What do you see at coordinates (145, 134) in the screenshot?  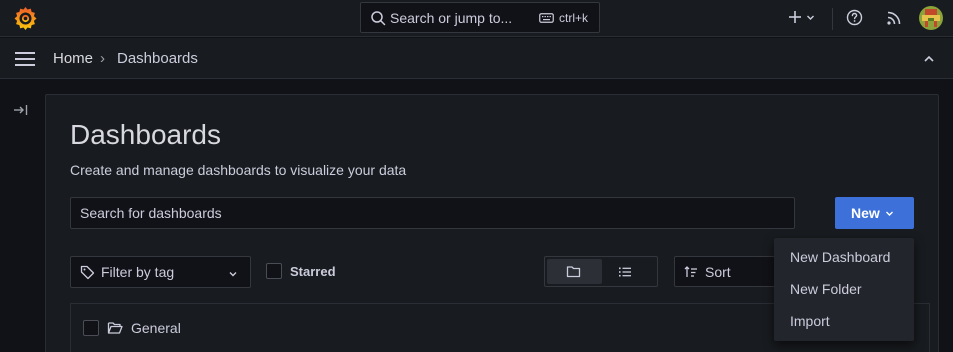 I see `page-title: Dashboards` at bounding box center [145, 134].